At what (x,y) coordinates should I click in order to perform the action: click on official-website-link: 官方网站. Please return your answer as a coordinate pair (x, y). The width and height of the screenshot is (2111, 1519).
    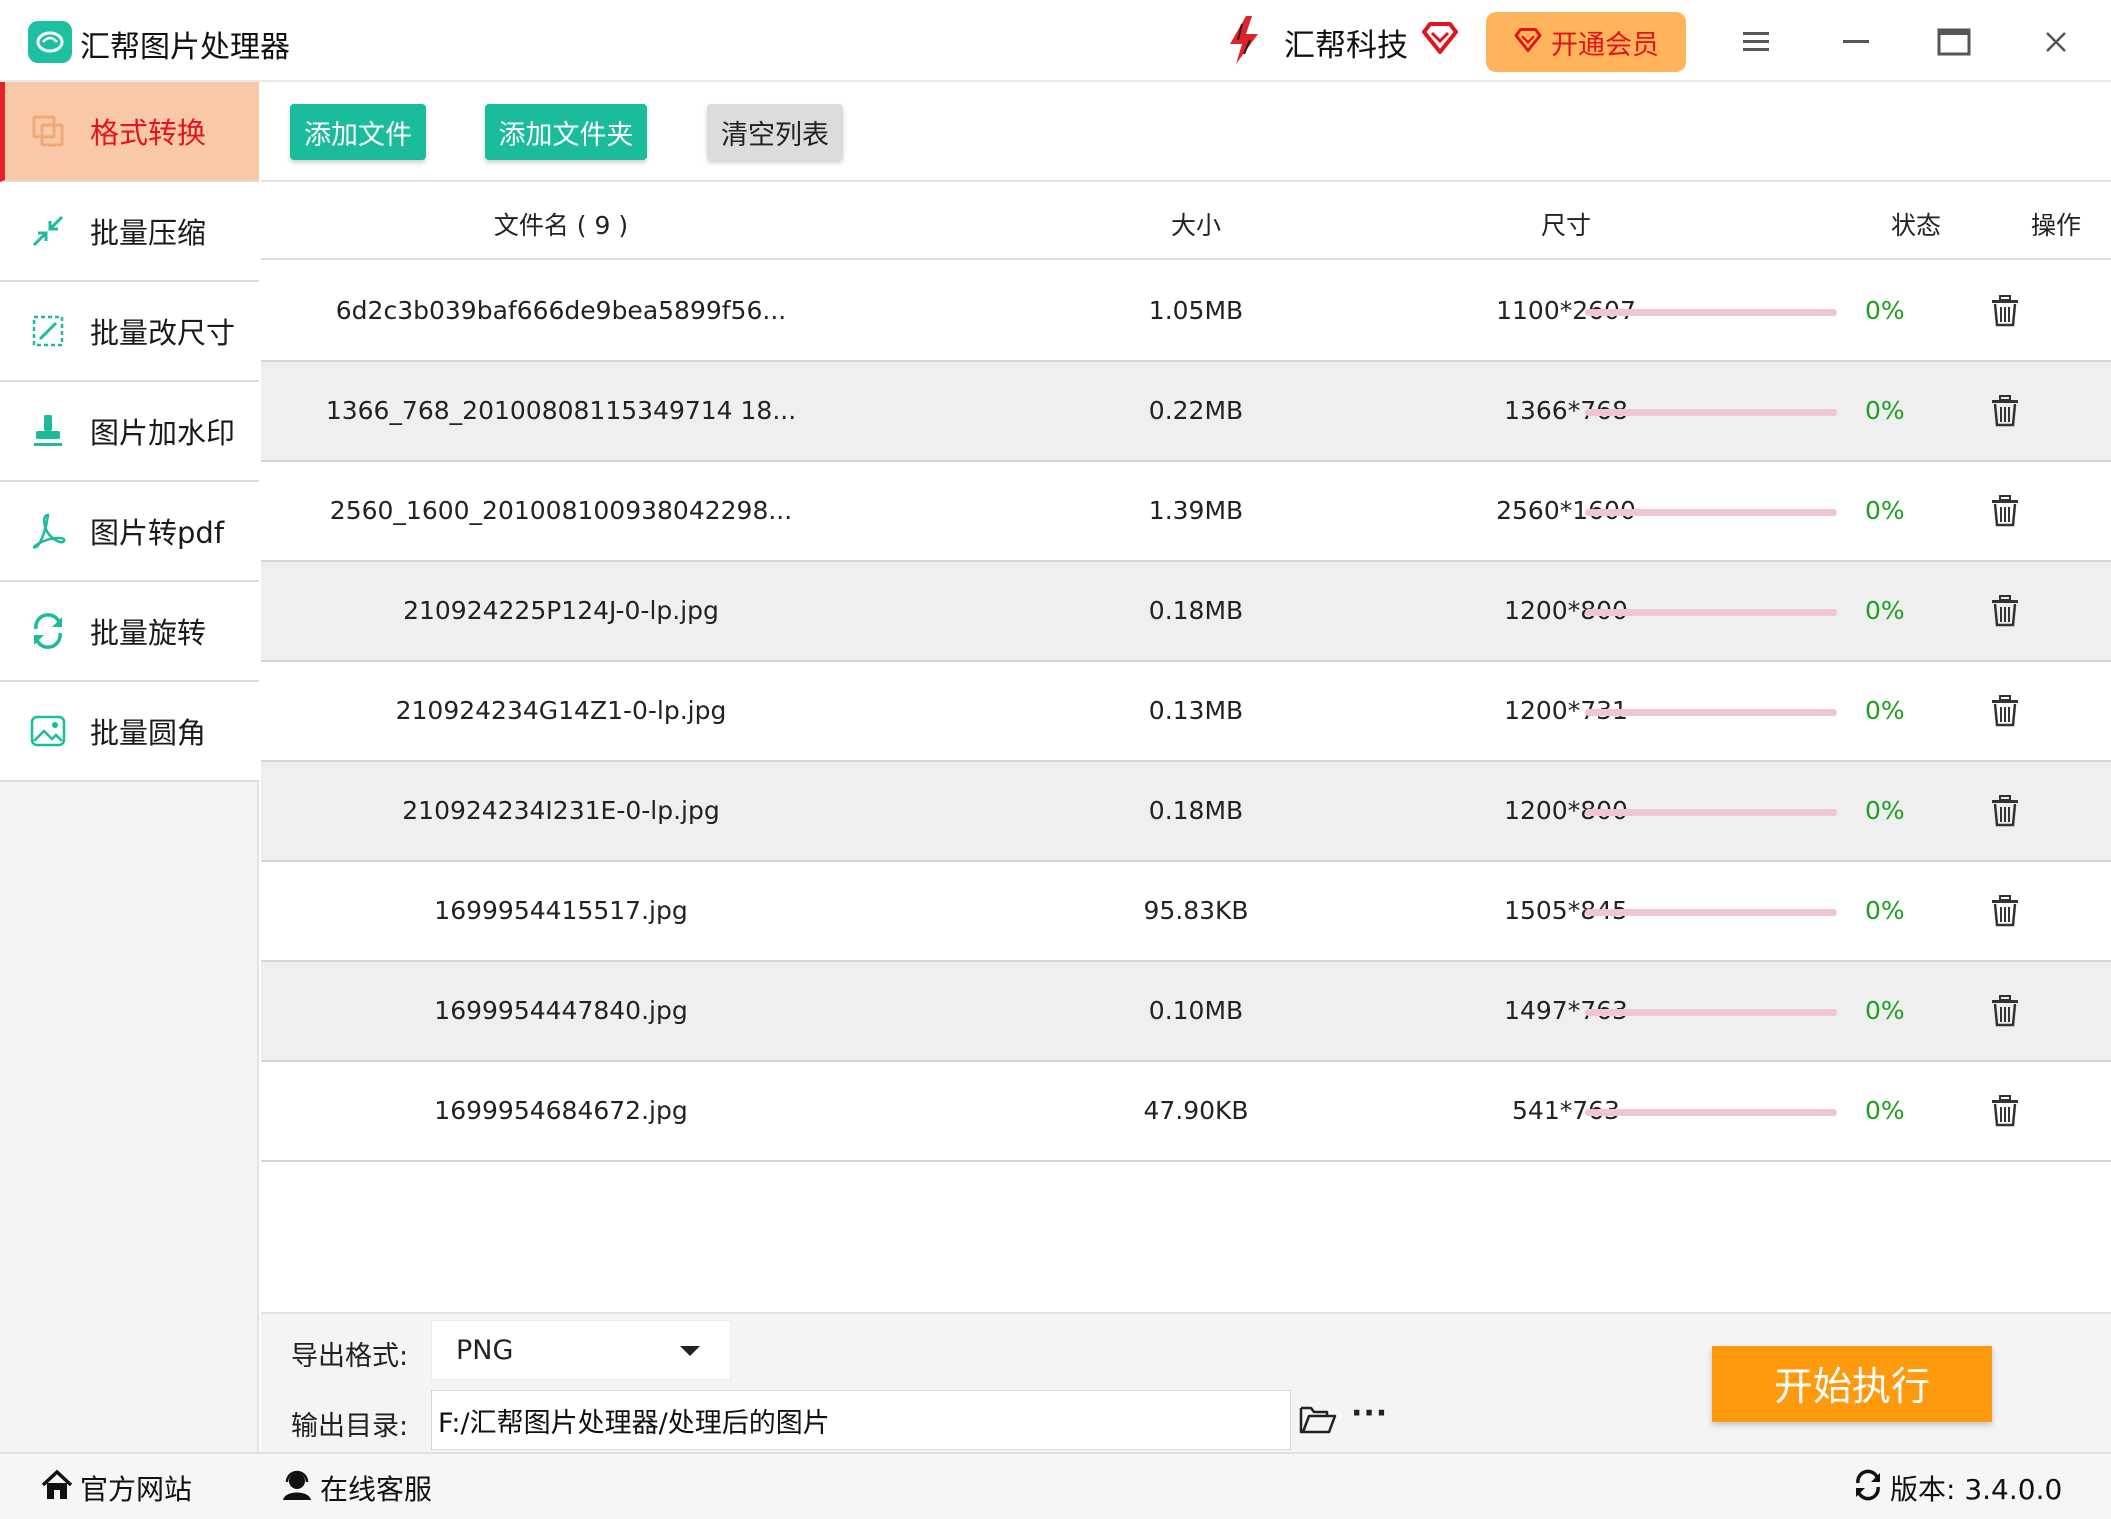
    Looking at the image, I should click on (116, 1488).